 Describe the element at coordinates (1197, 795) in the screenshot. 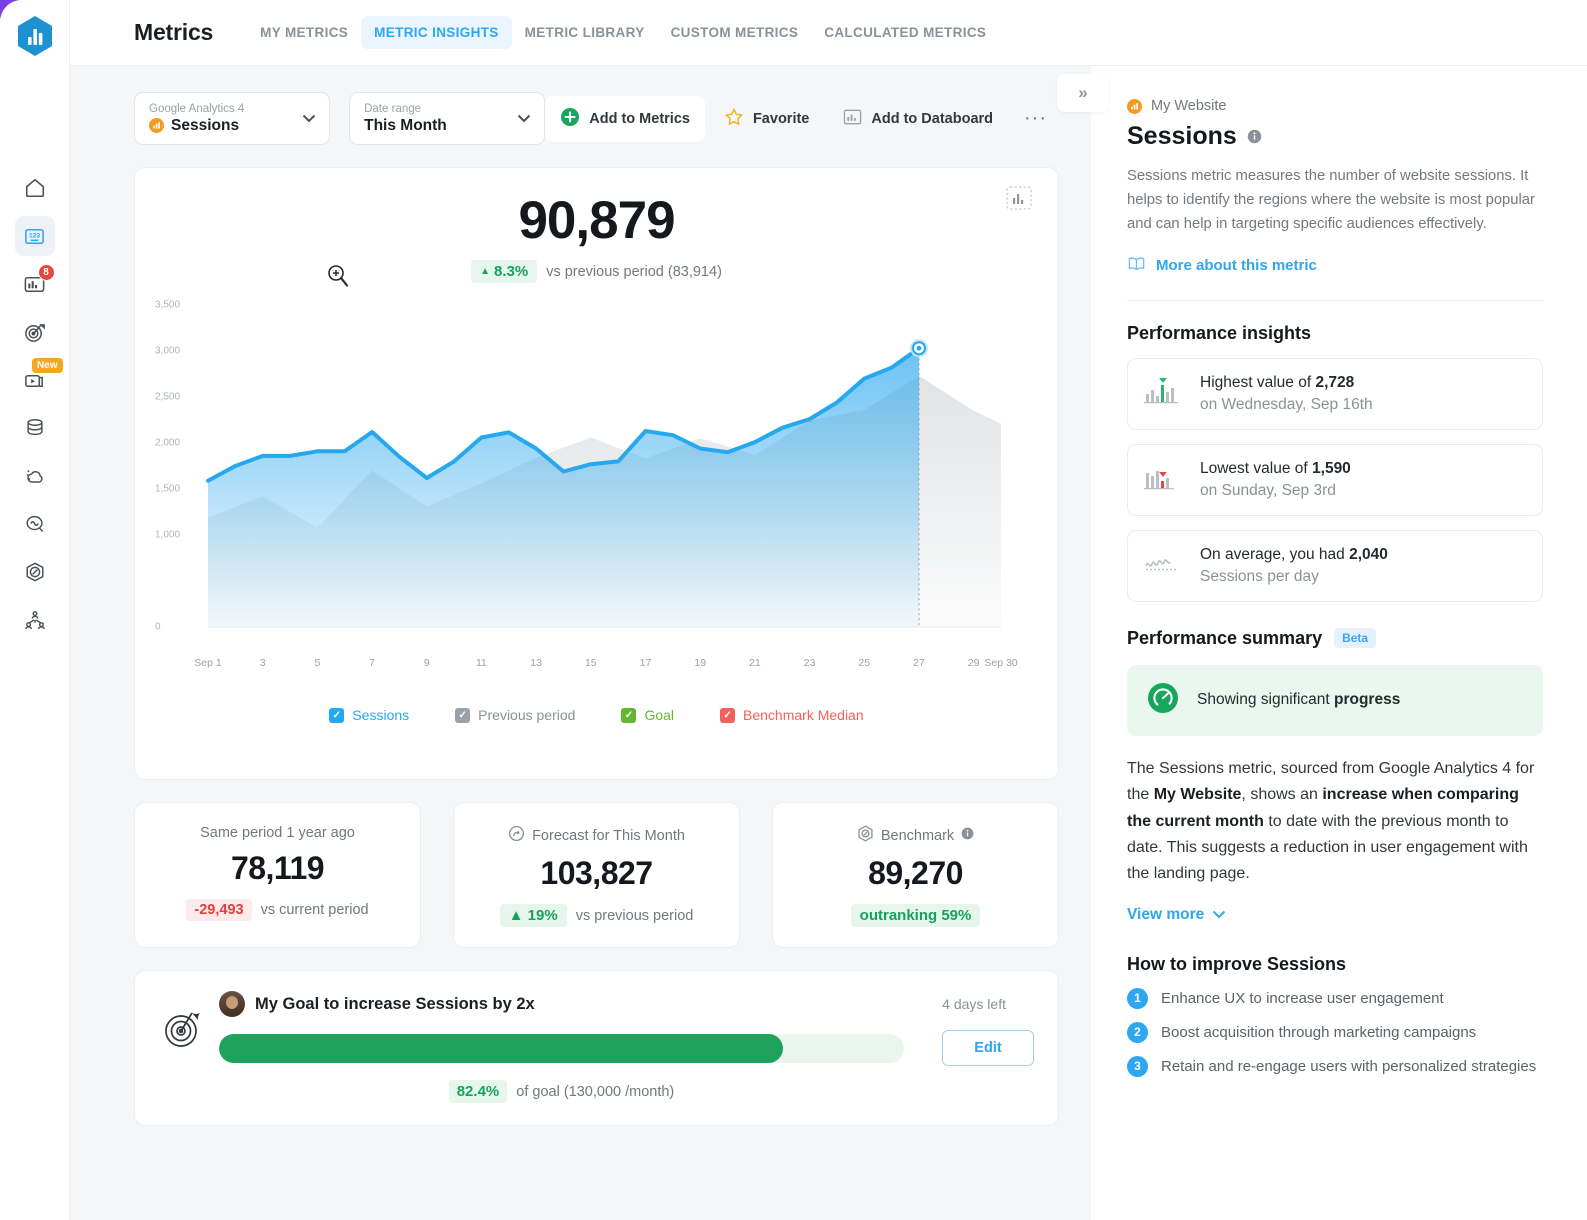

I see `summary-b1: My Website` at that location.